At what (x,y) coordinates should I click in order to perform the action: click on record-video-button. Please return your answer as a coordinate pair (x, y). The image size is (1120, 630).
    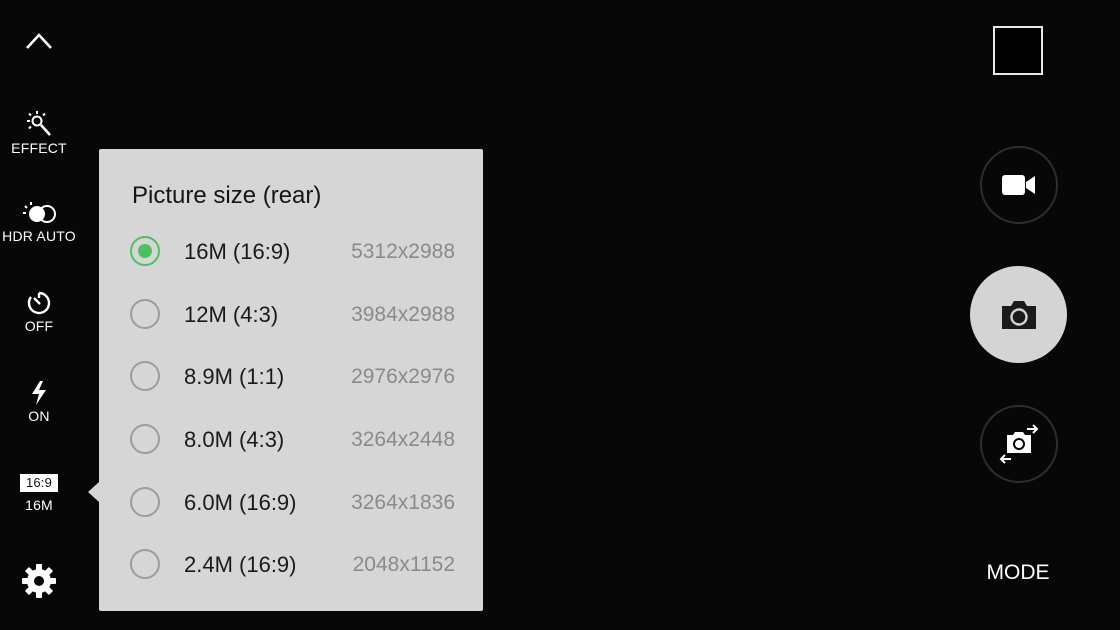
    Looking at the image, I should click on (1019, 185).